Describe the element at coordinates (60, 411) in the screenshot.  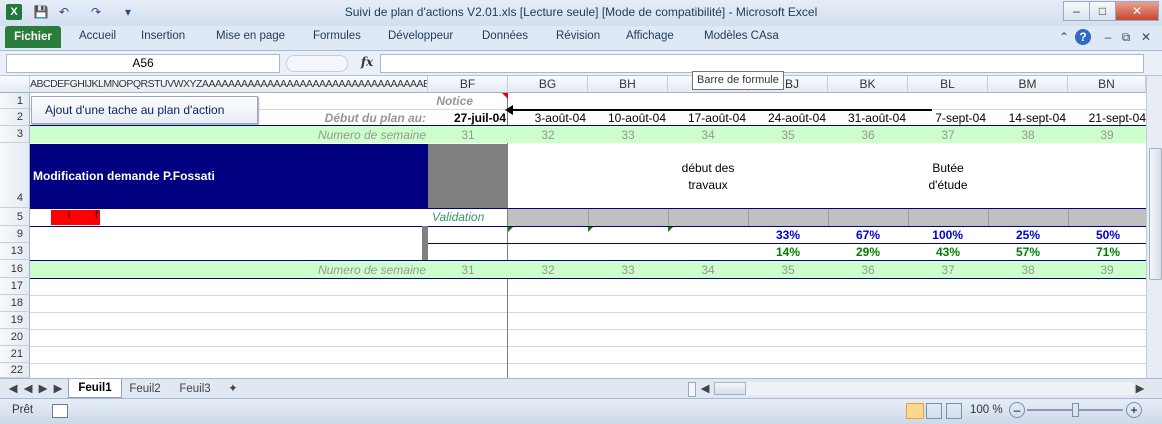
I see `macro-record-icon` at that location.